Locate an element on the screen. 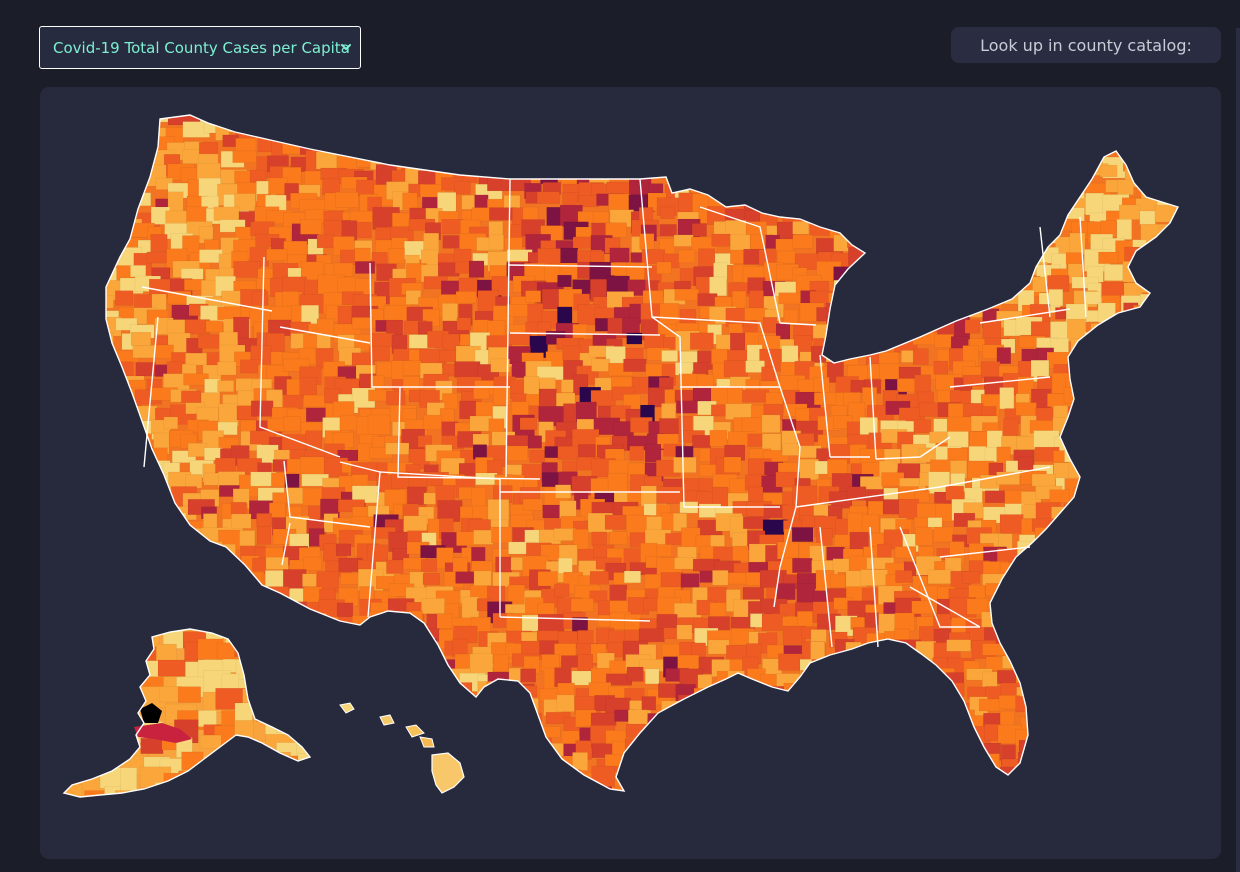 This screenshot has height=872, width=1240. hawaii-big-island is located at coordinates (448, 773).